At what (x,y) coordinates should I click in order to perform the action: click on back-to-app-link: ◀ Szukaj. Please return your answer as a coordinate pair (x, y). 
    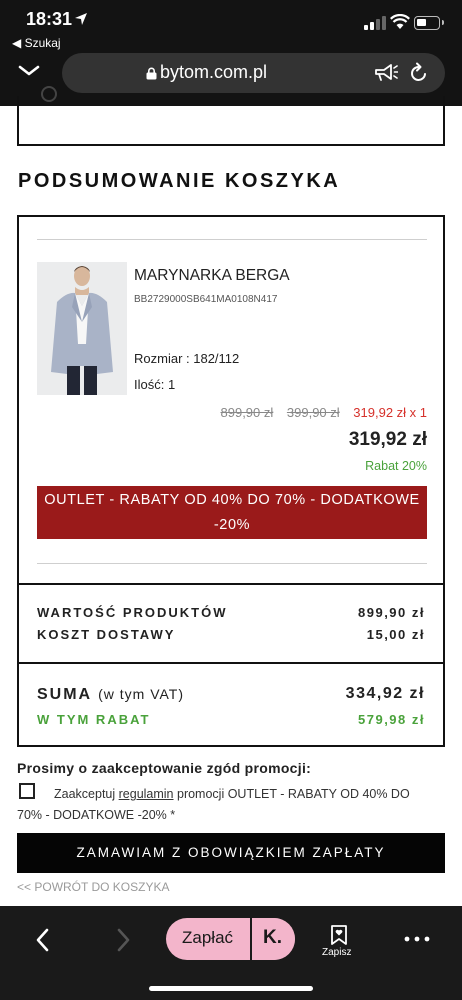
    Looking at the image, I should click on (36, 43).